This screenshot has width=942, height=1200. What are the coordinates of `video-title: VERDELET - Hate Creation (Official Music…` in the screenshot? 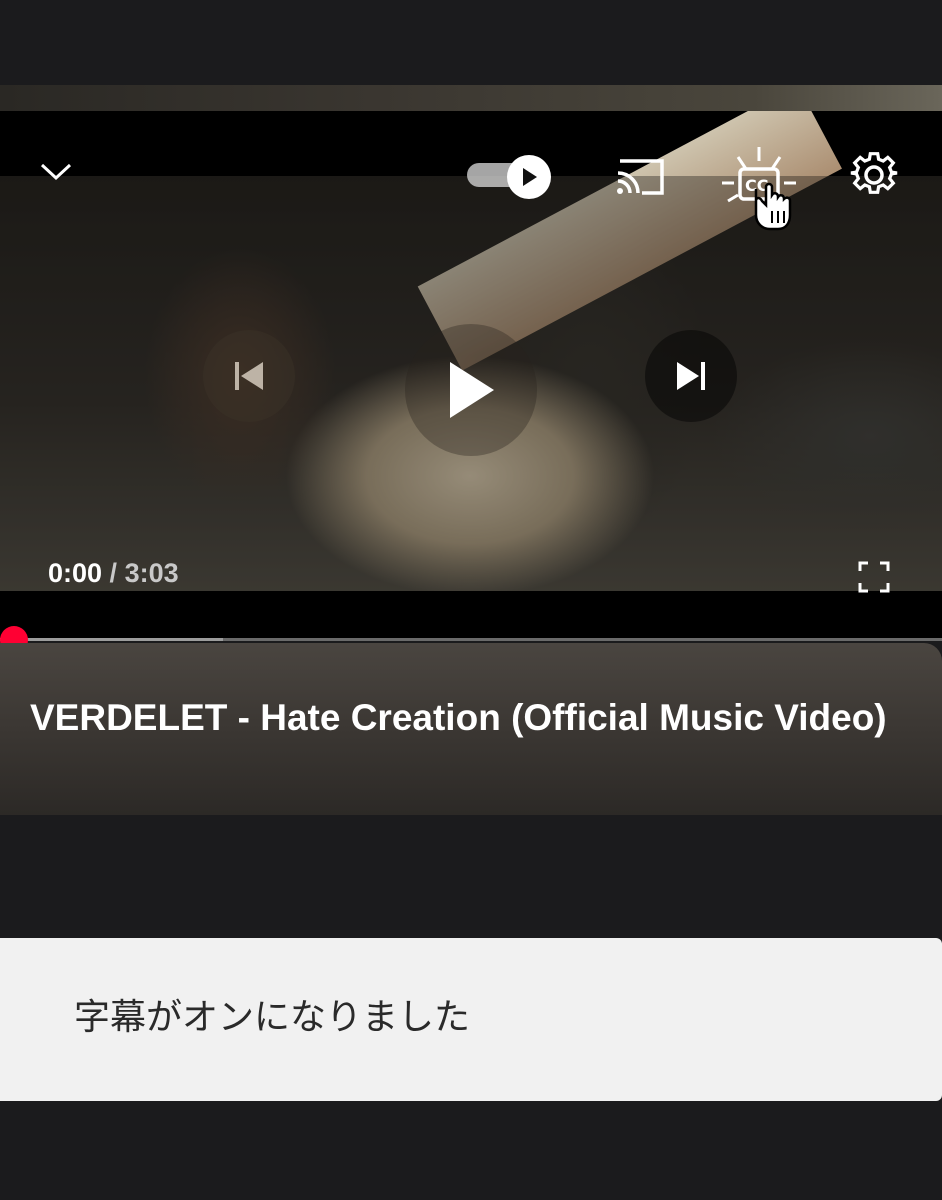 It's located at (458, 717).